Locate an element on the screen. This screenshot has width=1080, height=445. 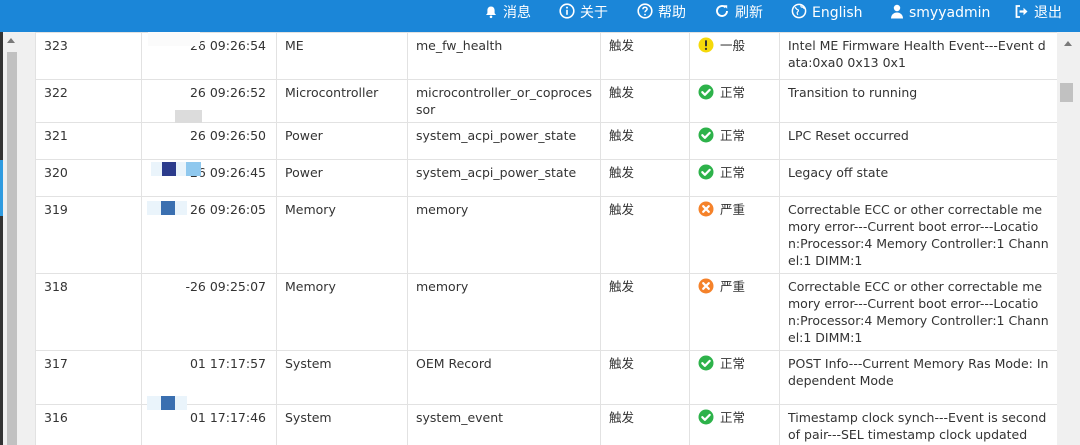
nav-user-button: smyyadmin is located at coordinates (940, 13).